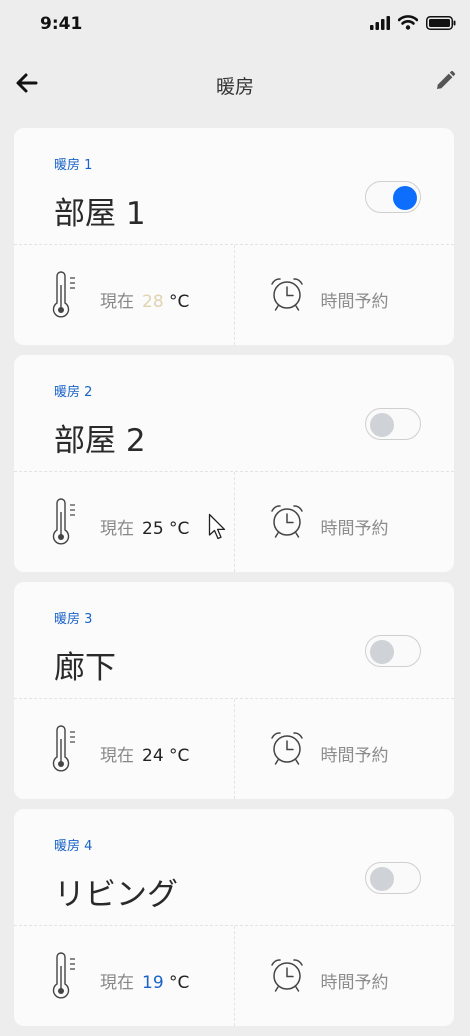  I want to click on status-icons, so click(413, 22).